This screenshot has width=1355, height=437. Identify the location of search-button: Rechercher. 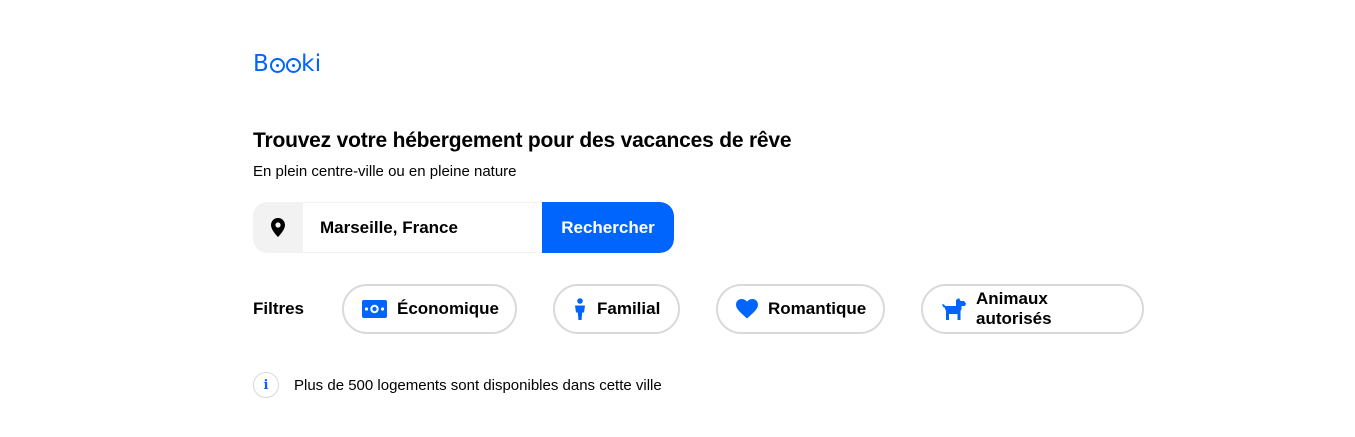
(608, 227).